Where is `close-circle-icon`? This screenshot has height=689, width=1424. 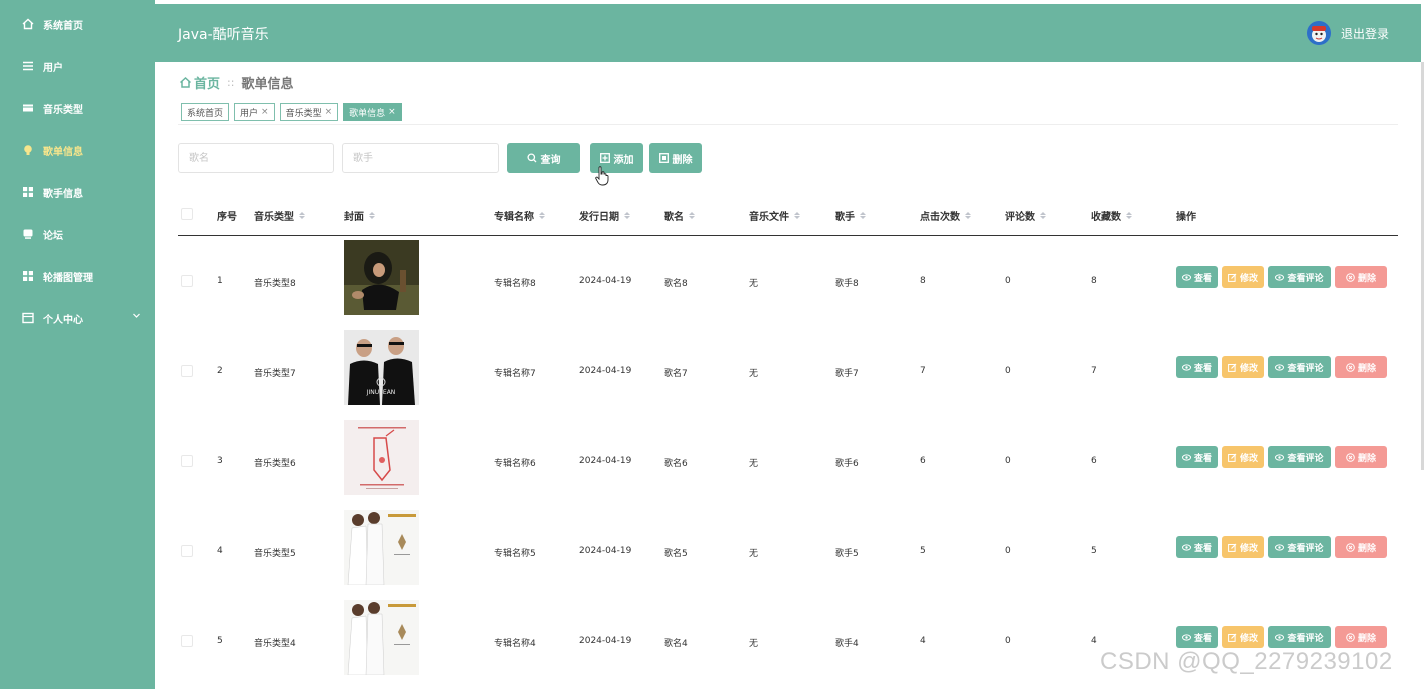 close-circle-icon is located at coordinates (1350, 547).